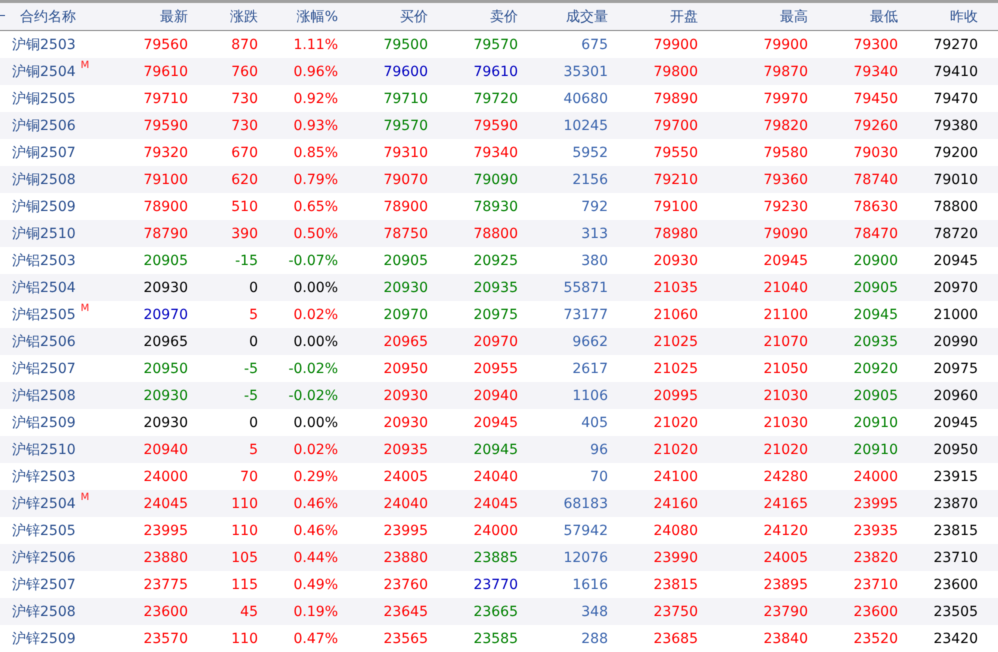 This screenshot has width=998, height=652. I want to click on table-cell-text: 23840, so click(785, 638).